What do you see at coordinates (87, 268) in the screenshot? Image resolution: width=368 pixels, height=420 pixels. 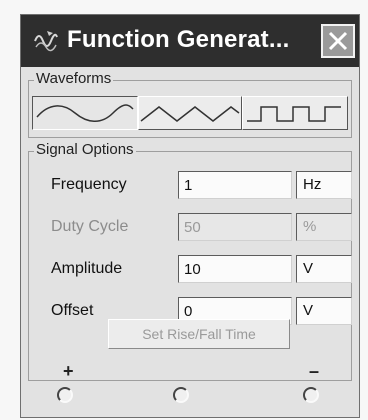 I see `amplitude-label: Amplitude` at bounding box center [87, 268].